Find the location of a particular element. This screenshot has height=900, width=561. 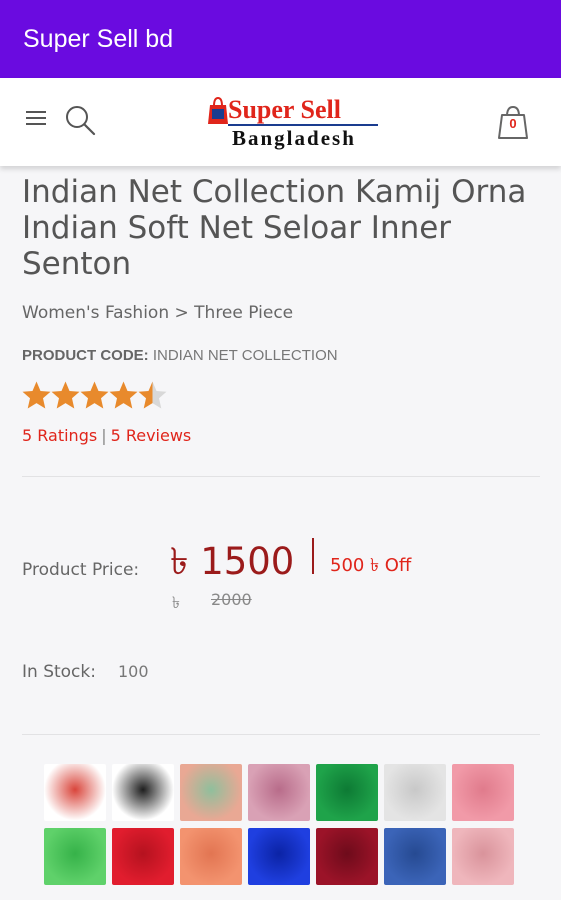

app-title: Super Sell bd is located at coordinates (98, 38).